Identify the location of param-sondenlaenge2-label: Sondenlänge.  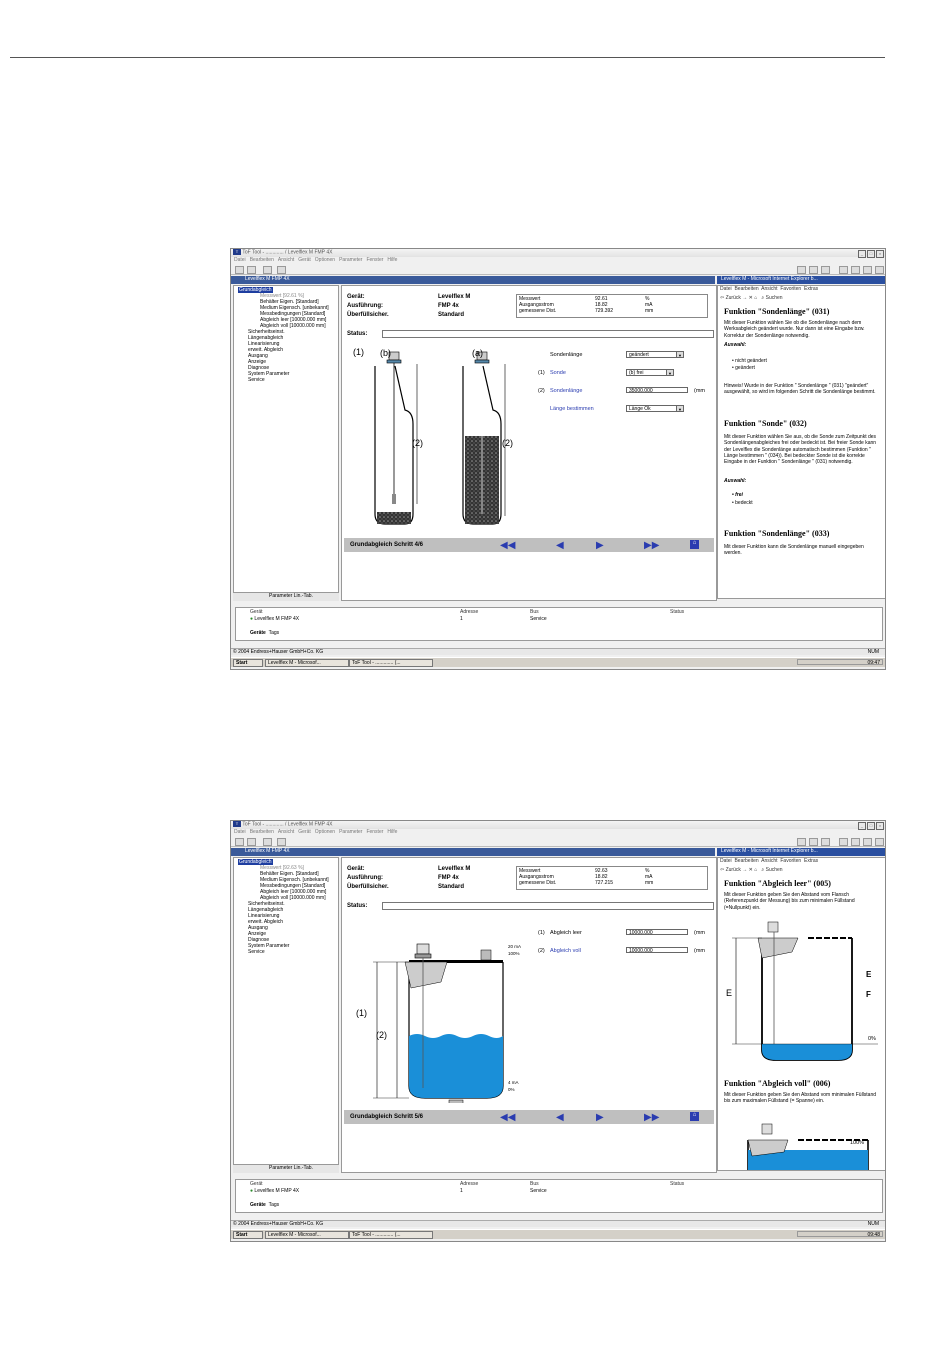
(566, 391).